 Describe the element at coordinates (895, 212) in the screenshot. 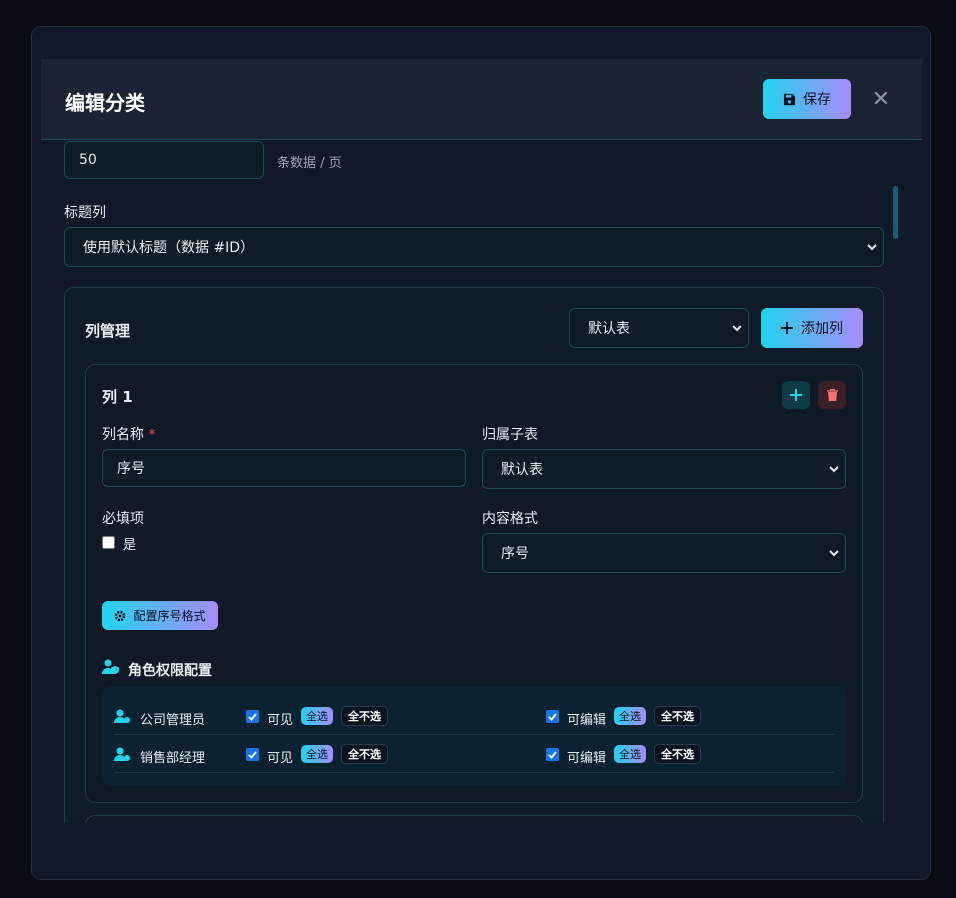

I see `scrollbar-thumb` at that location.